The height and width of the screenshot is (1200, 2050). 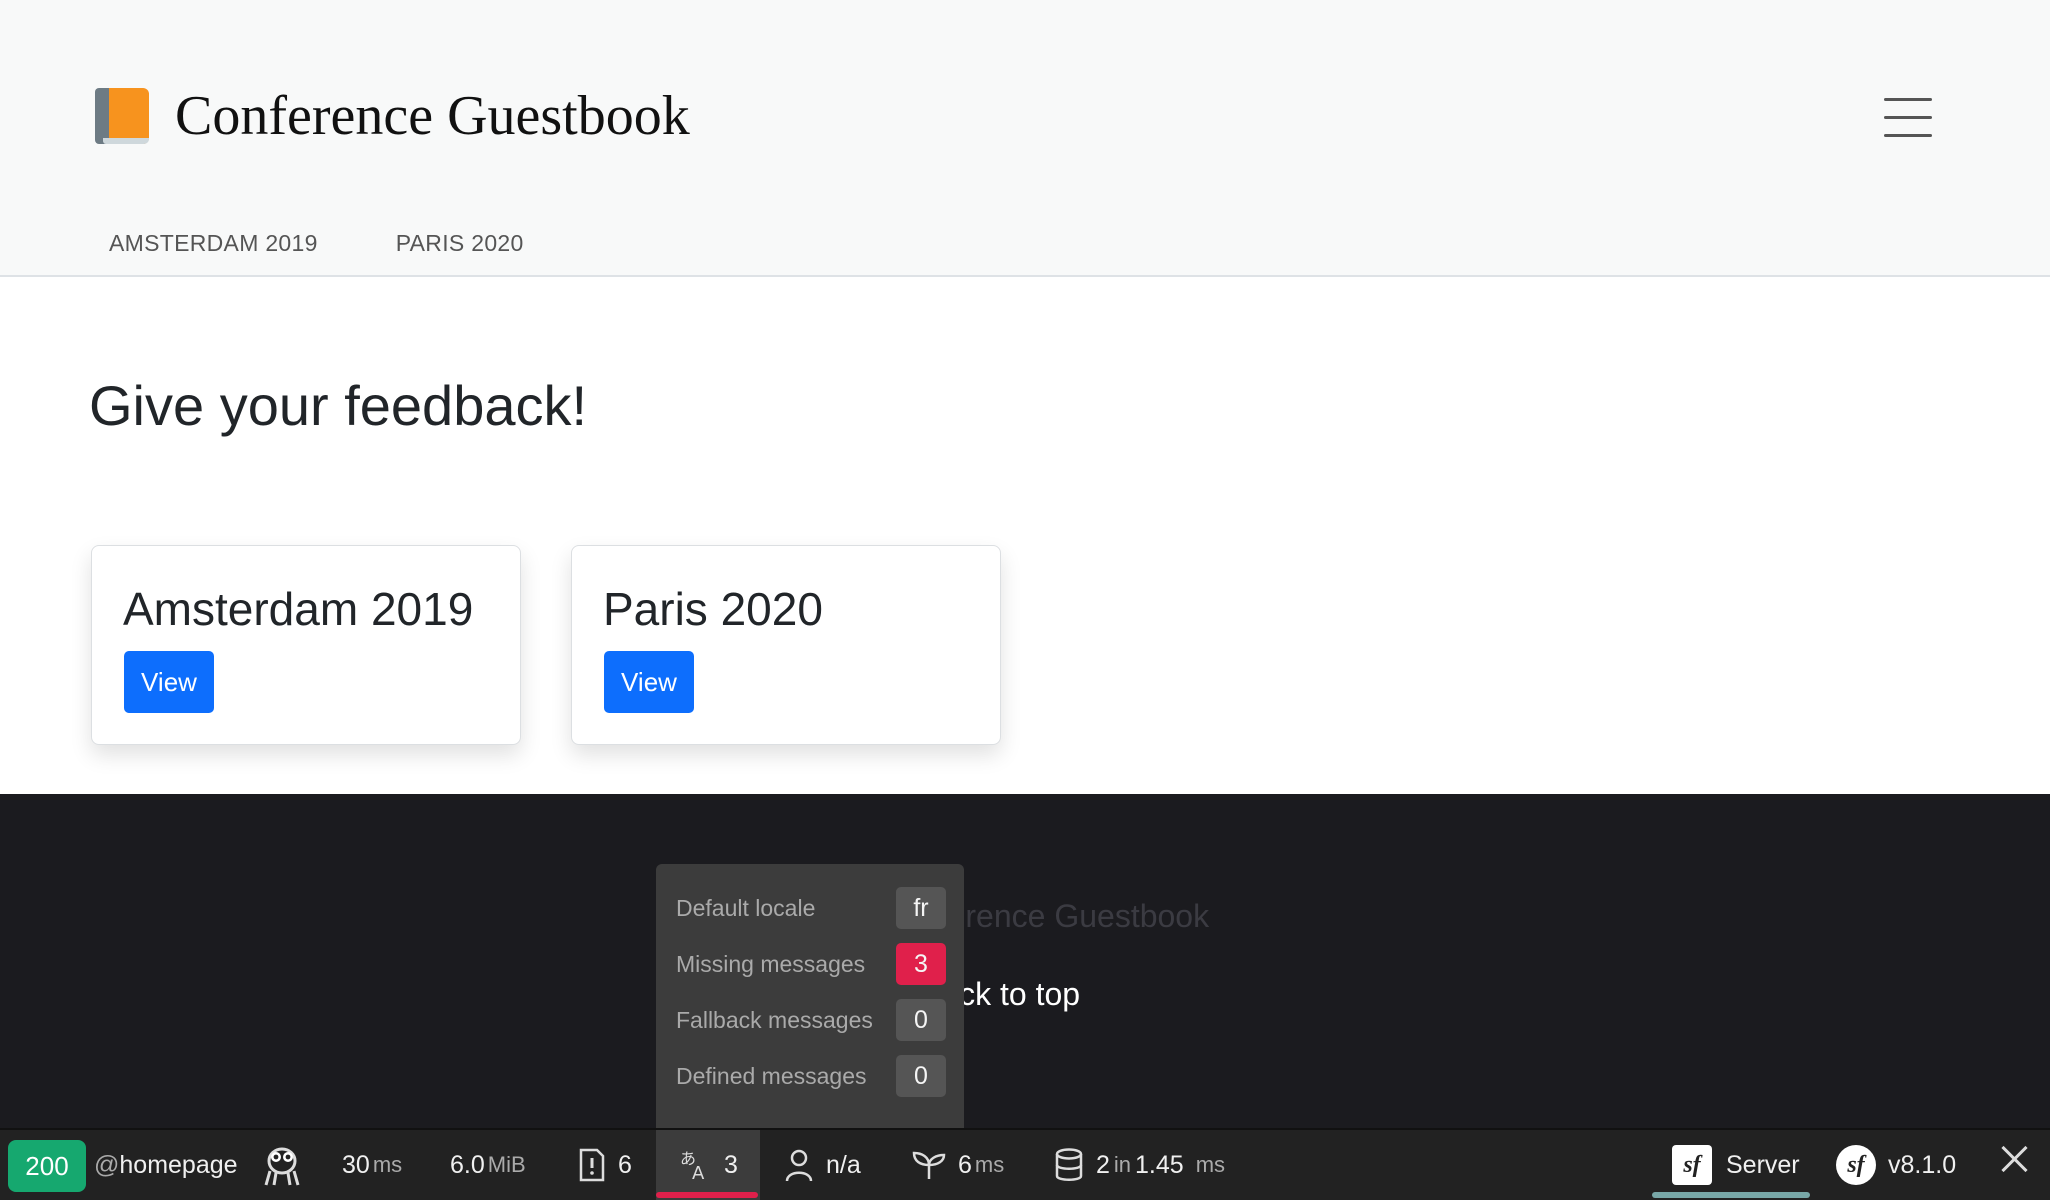 What do you see at coordinates (460, 243) in the screenshot?
I see `nav-link-paris-2020: PARIS 2020` at bounding box center [460, 243].